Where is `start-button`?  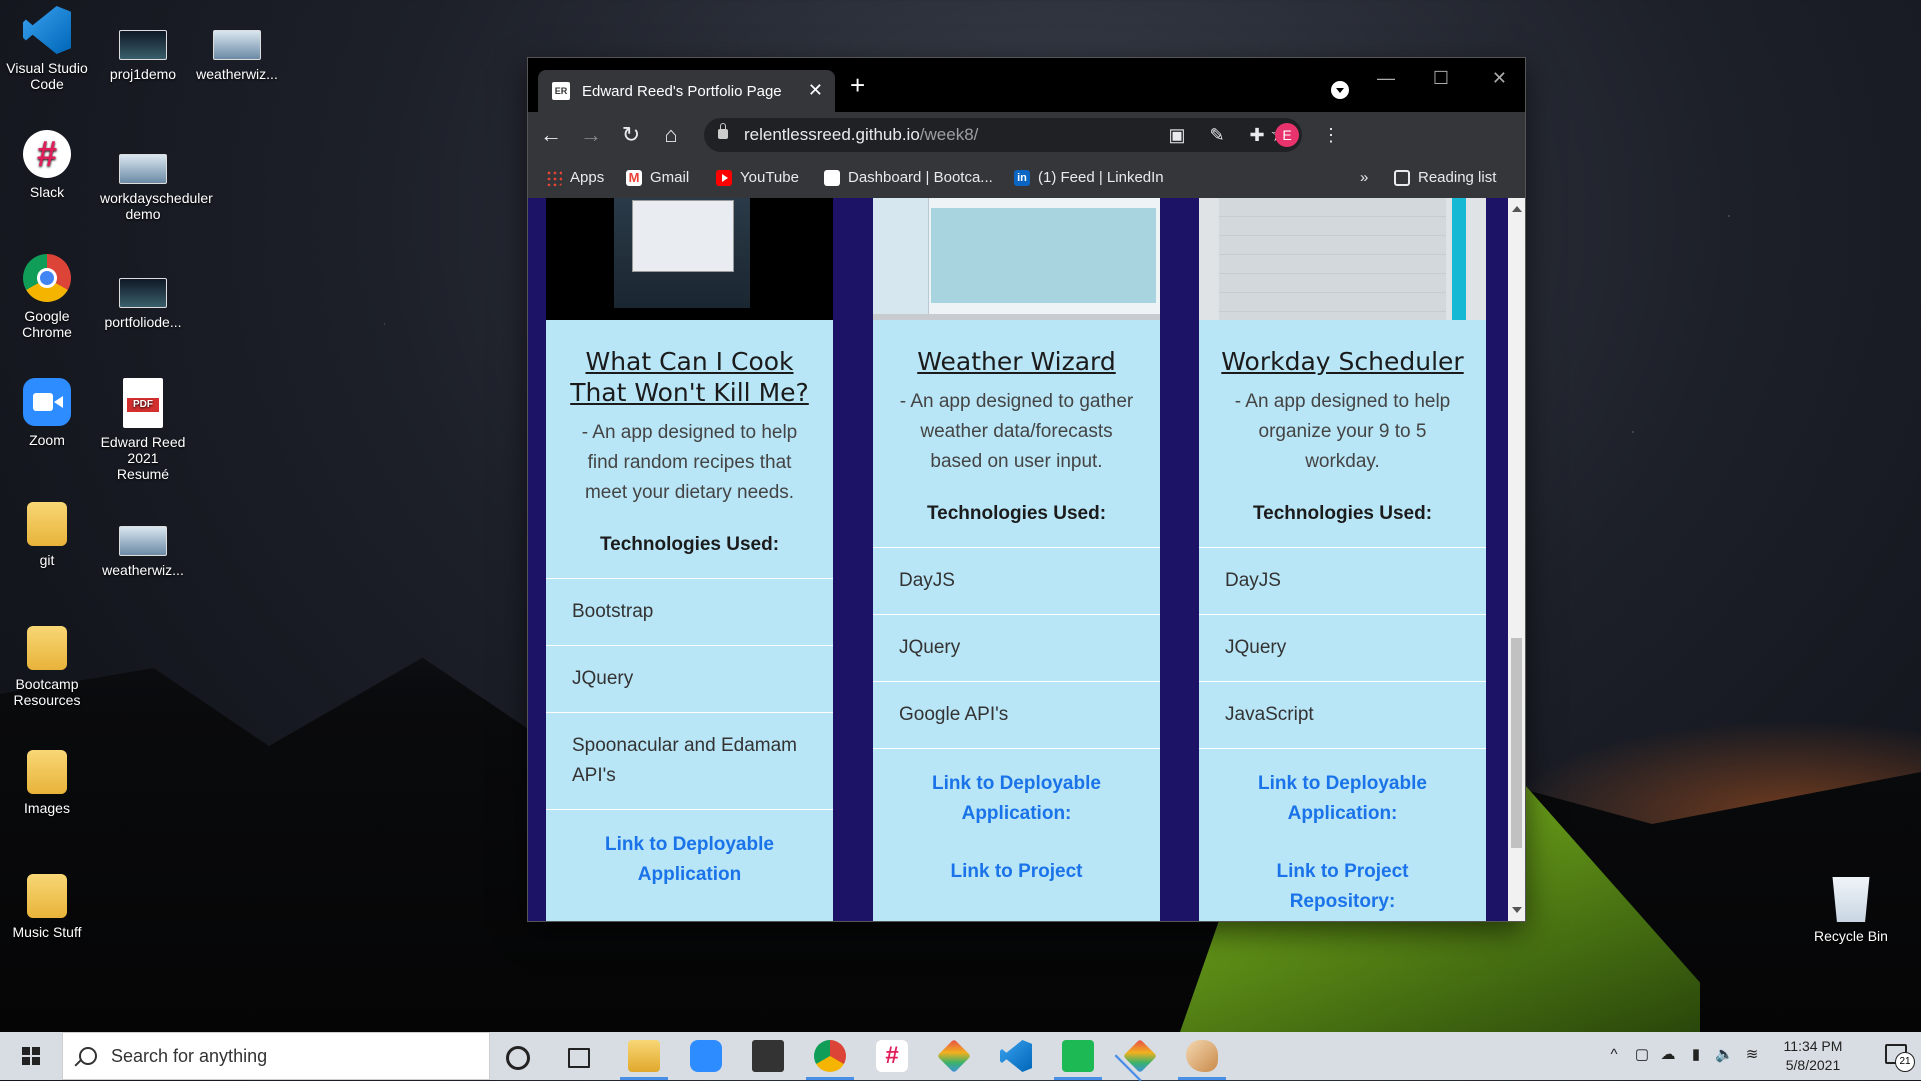 start-button is located at coordinates (31, 1056).